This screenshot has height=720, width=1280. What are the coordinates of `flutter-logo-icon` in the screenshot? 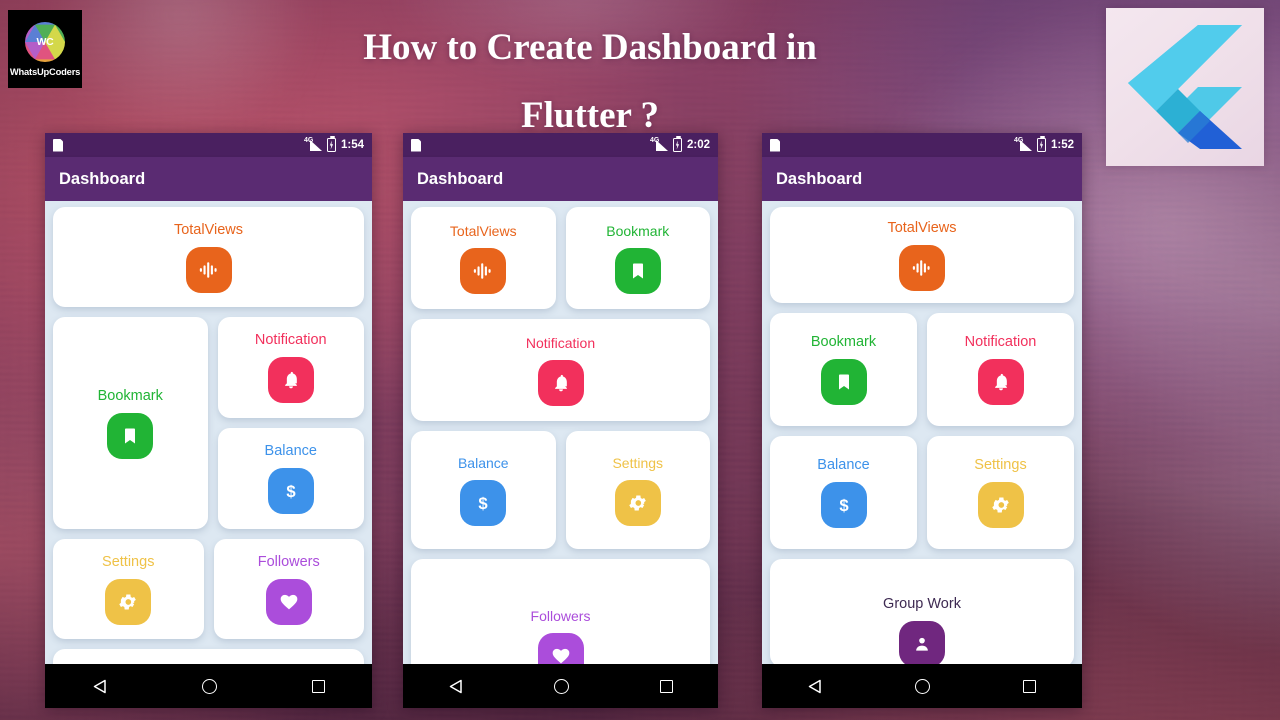 It's located at (1185, 87).